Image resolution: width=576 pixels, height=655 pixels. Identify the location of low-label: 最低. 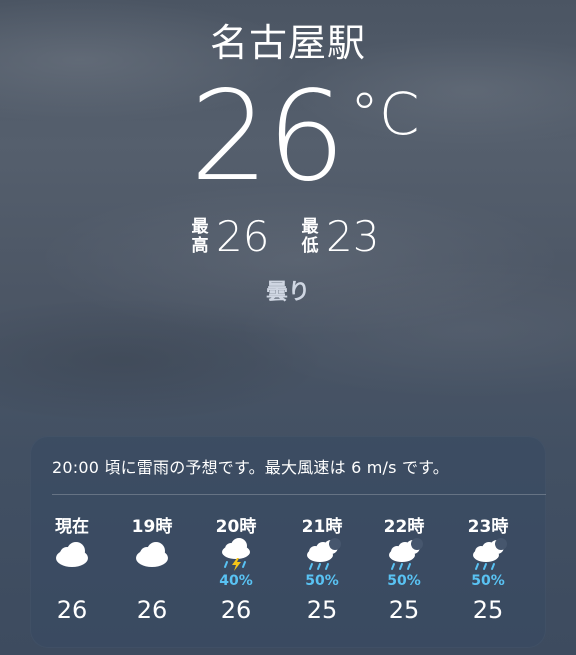
(310, 236).